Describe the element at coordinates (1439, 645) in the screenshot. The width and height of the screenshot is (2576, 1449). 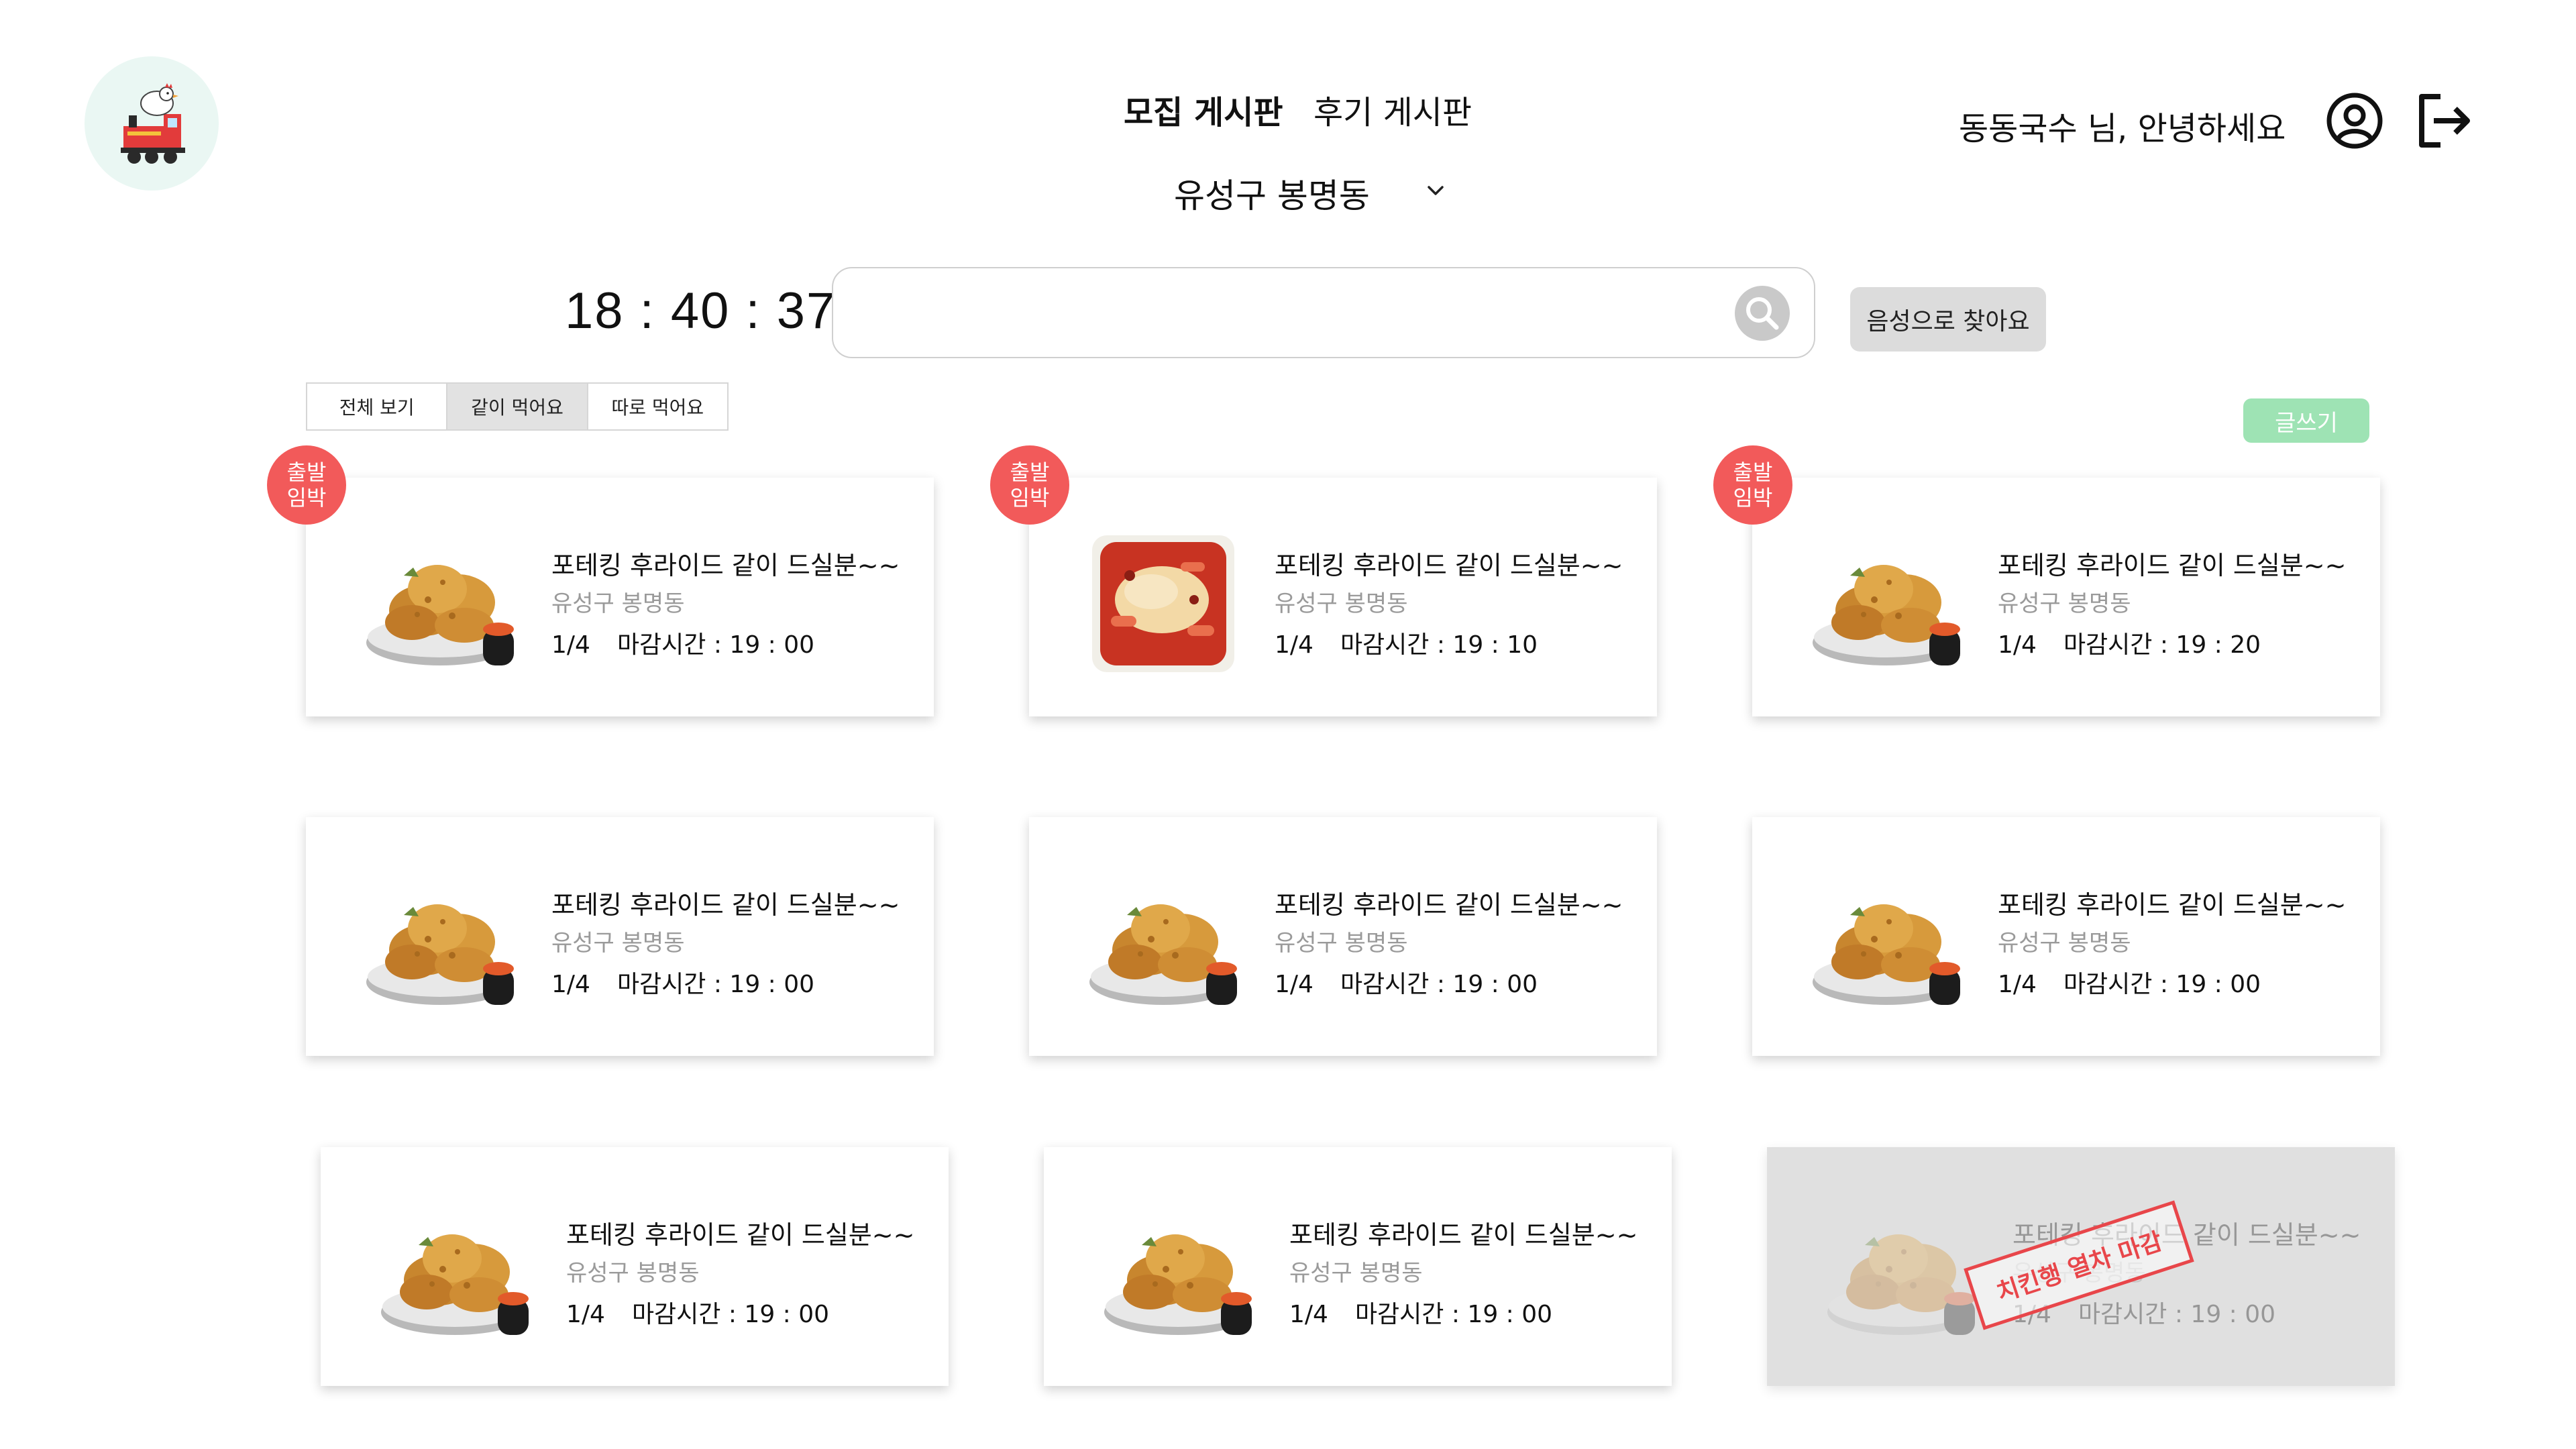
I see `deadline-time: 마감시간 : 19 : 10` at that location.